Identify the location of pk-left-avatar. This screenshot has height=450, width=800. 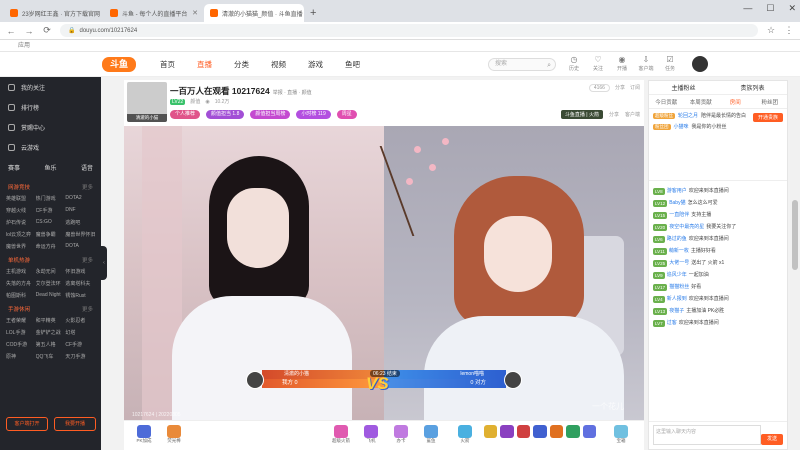
(255, 380).